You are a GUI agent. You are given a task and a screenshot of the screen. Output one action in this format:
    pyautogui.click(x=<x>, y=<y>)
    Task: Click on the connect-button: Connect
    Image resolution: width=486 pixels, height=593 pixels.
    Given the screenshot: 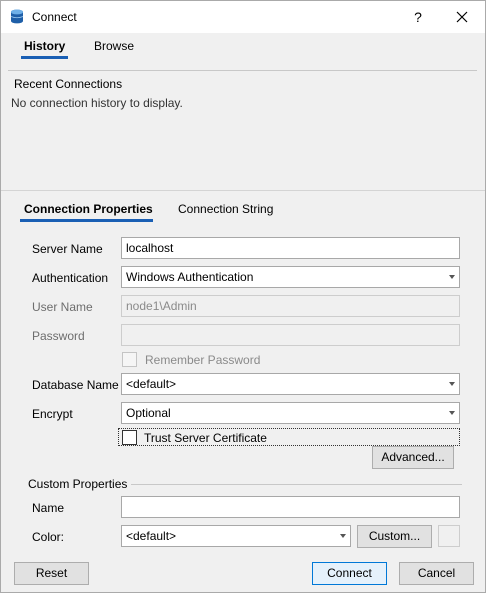 What is the action you would take?
    pyautogui.click(x=349, y=573)
    